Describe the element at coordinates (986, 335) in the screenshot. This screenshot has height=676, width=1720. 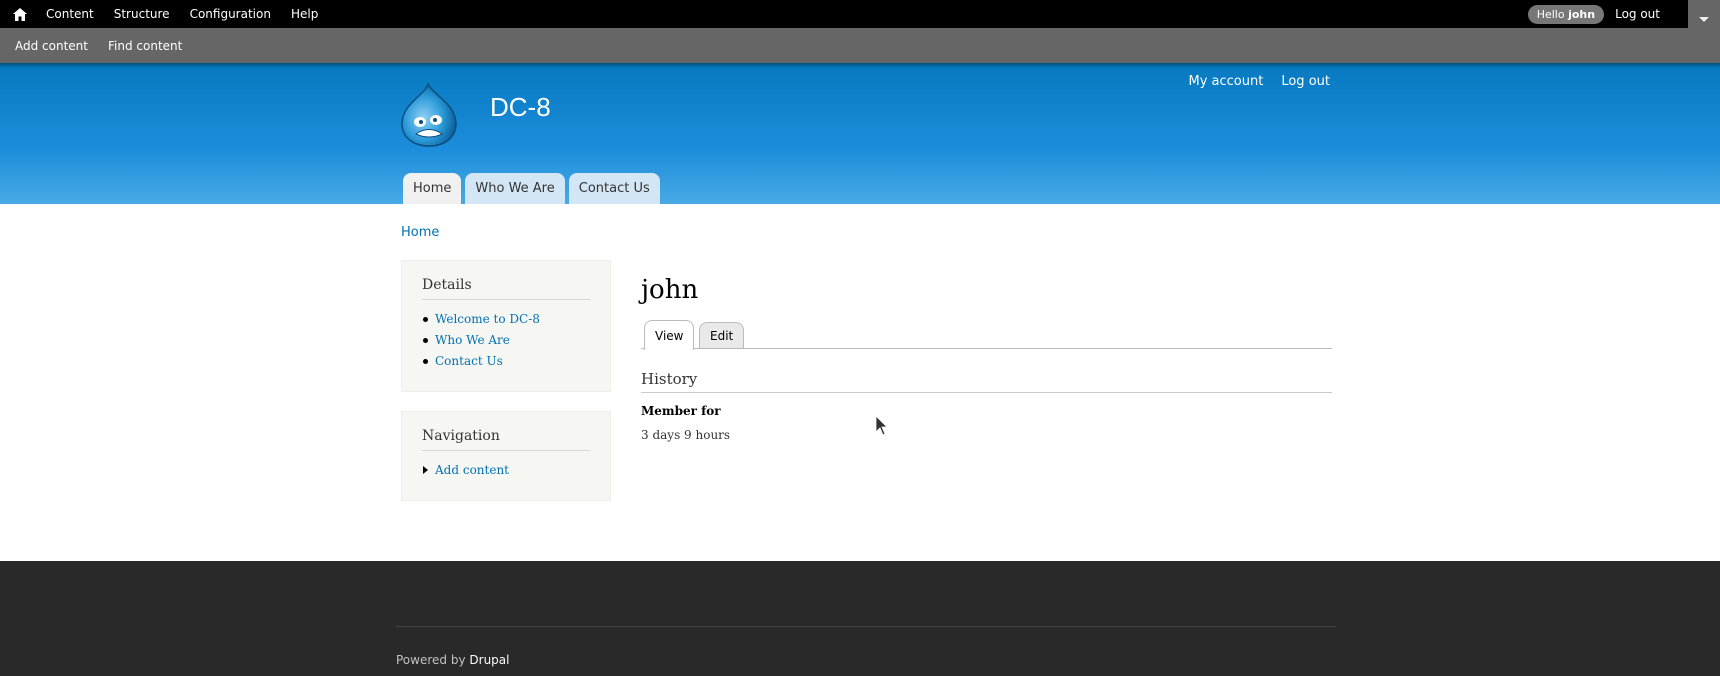
I see `local-tabs: View Edit` at that location.